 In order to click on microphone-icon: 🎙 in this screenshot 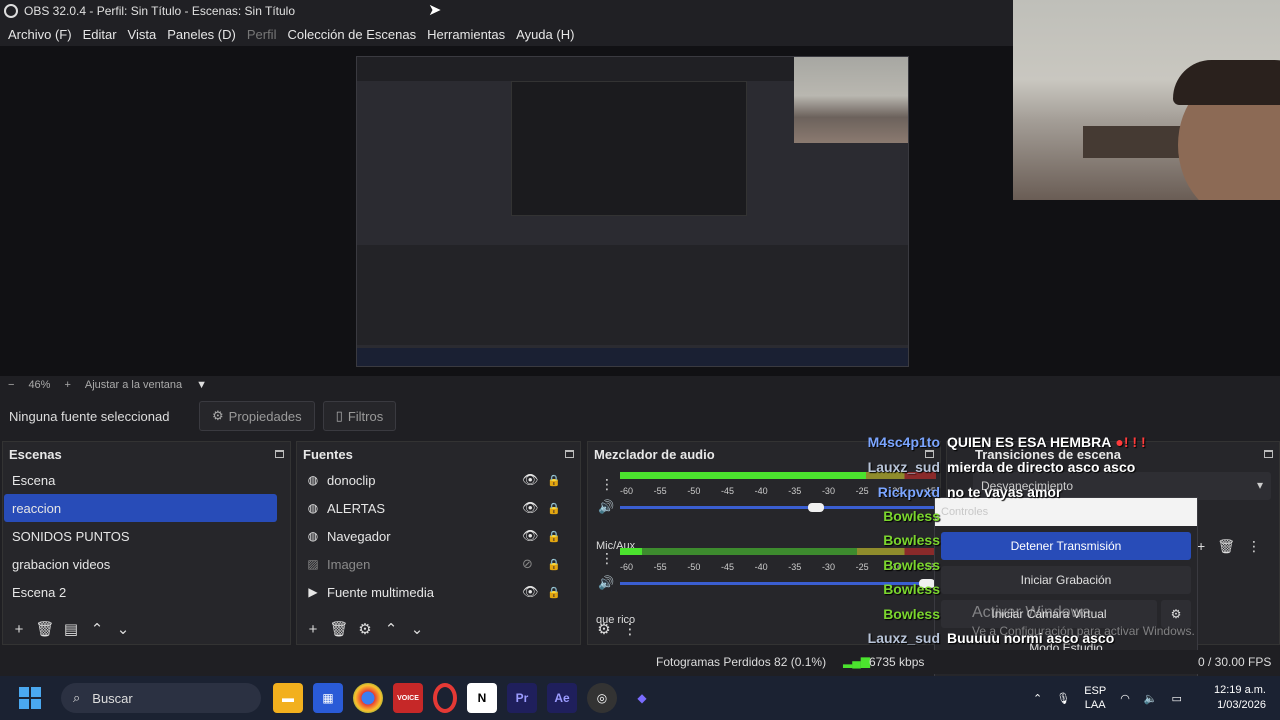, I will do `click(1063, 698)`.